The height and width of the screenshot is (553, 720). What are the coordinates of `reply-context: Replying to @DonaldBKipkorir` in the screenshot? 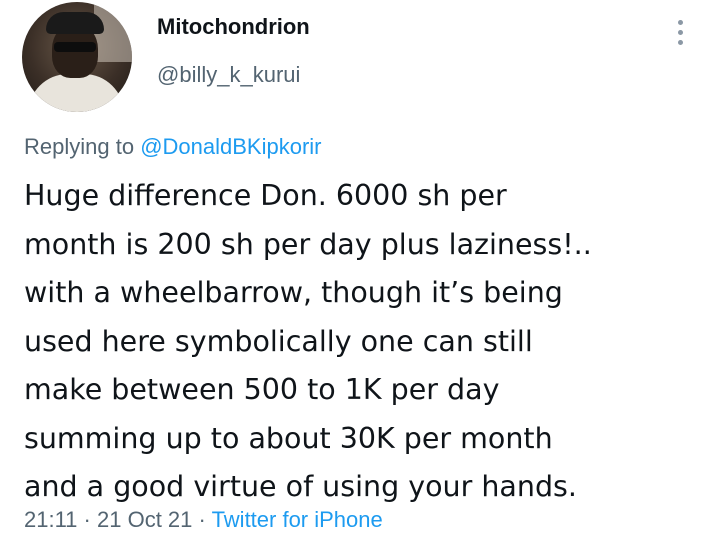 It's located at (173, 147).